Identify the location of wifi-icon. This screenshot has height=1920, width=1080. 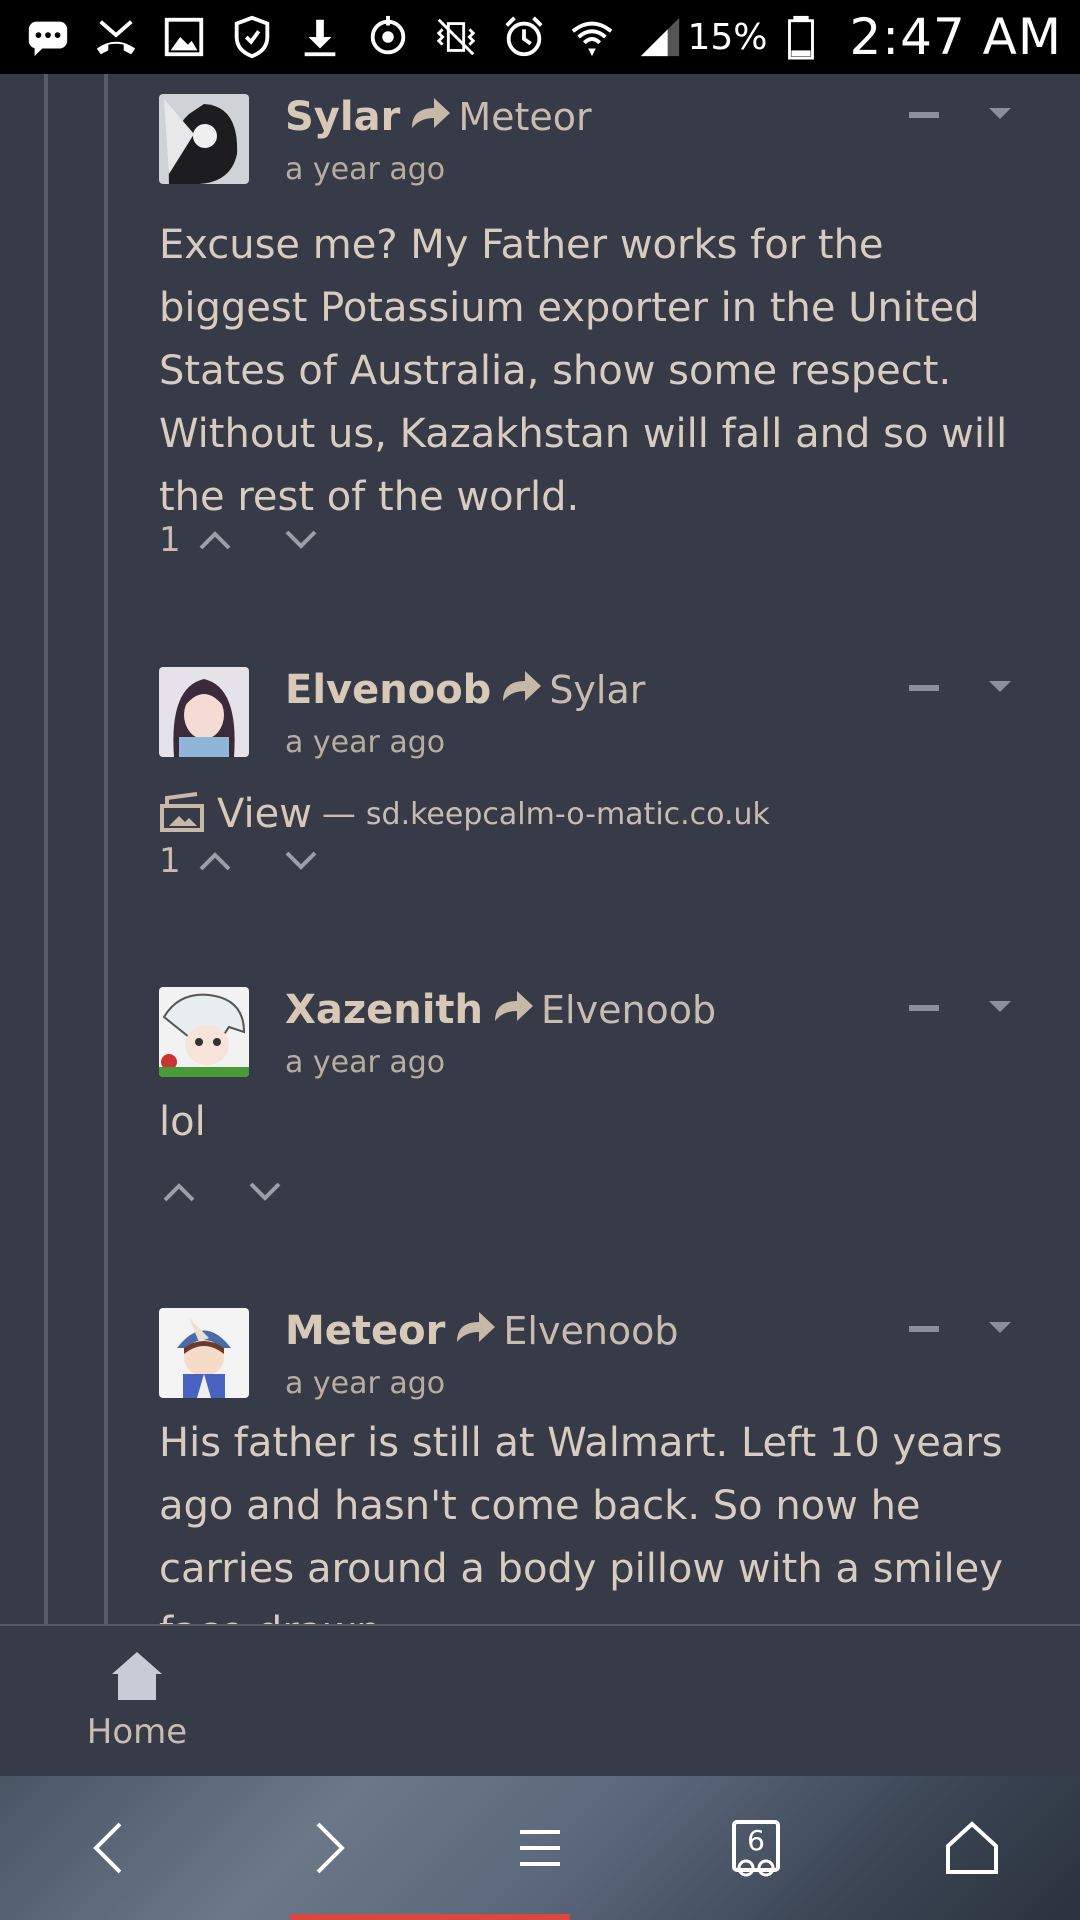
(592, 37).